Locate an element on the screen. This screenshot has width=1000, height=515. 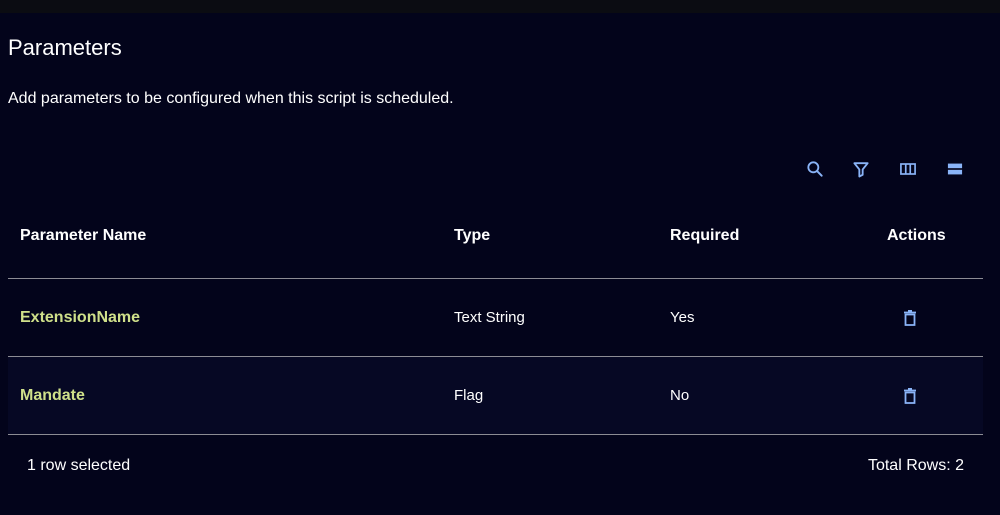
table-row: ExtensionName Text String Yes is located at coordinates (495, 318).